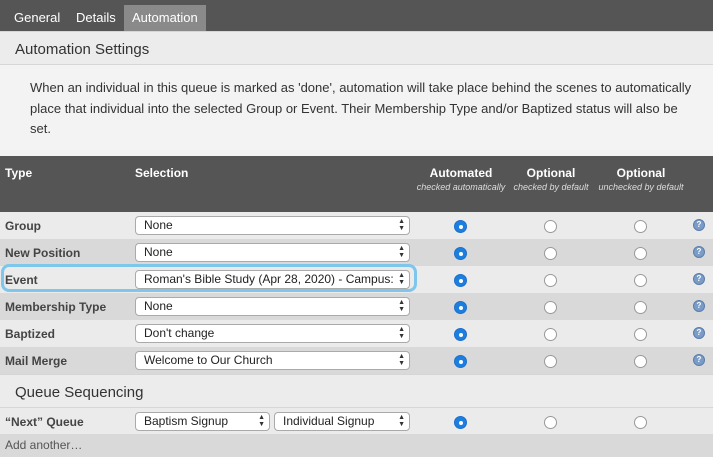  I want to click on header-optional-checked-sub: checked by default, so click(551, 187).